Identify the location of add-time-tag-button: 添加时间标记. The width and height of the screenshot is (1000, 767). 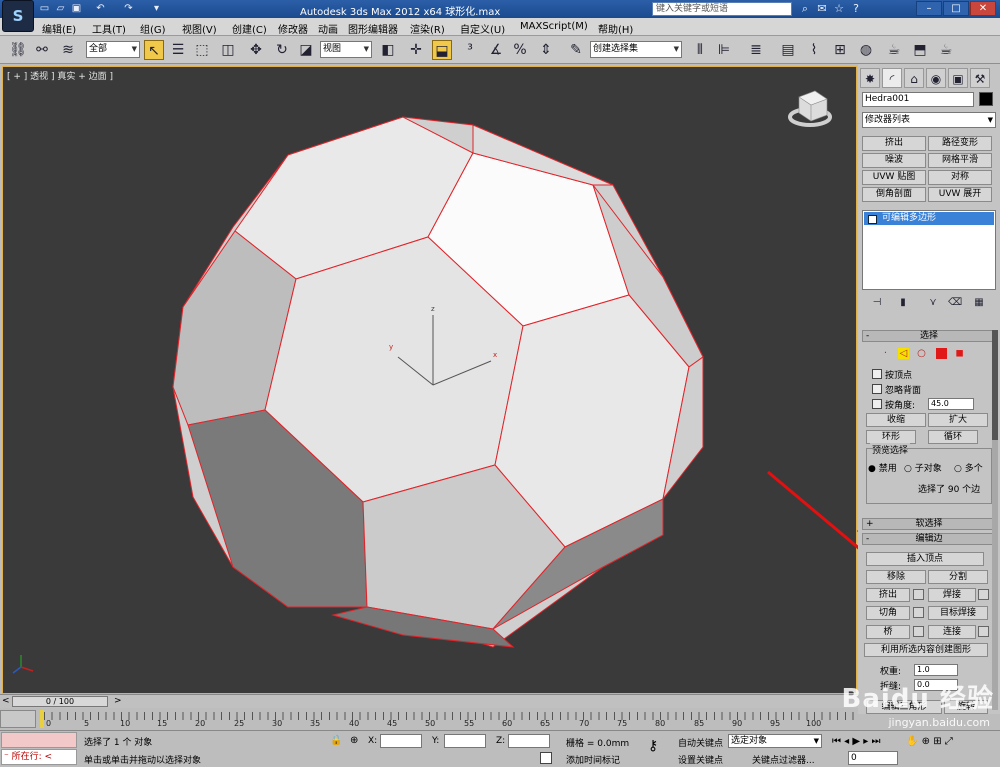
(593, 759).